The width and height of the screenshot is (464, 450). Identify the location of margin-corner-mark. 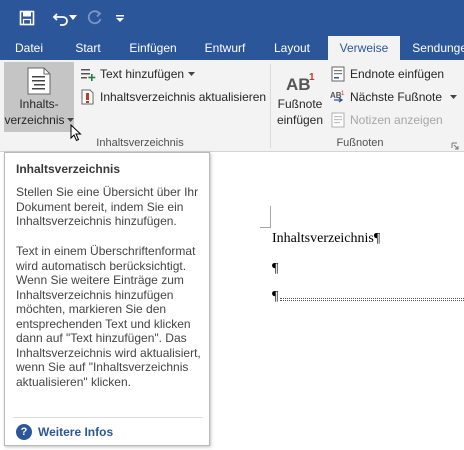
(265, 217).